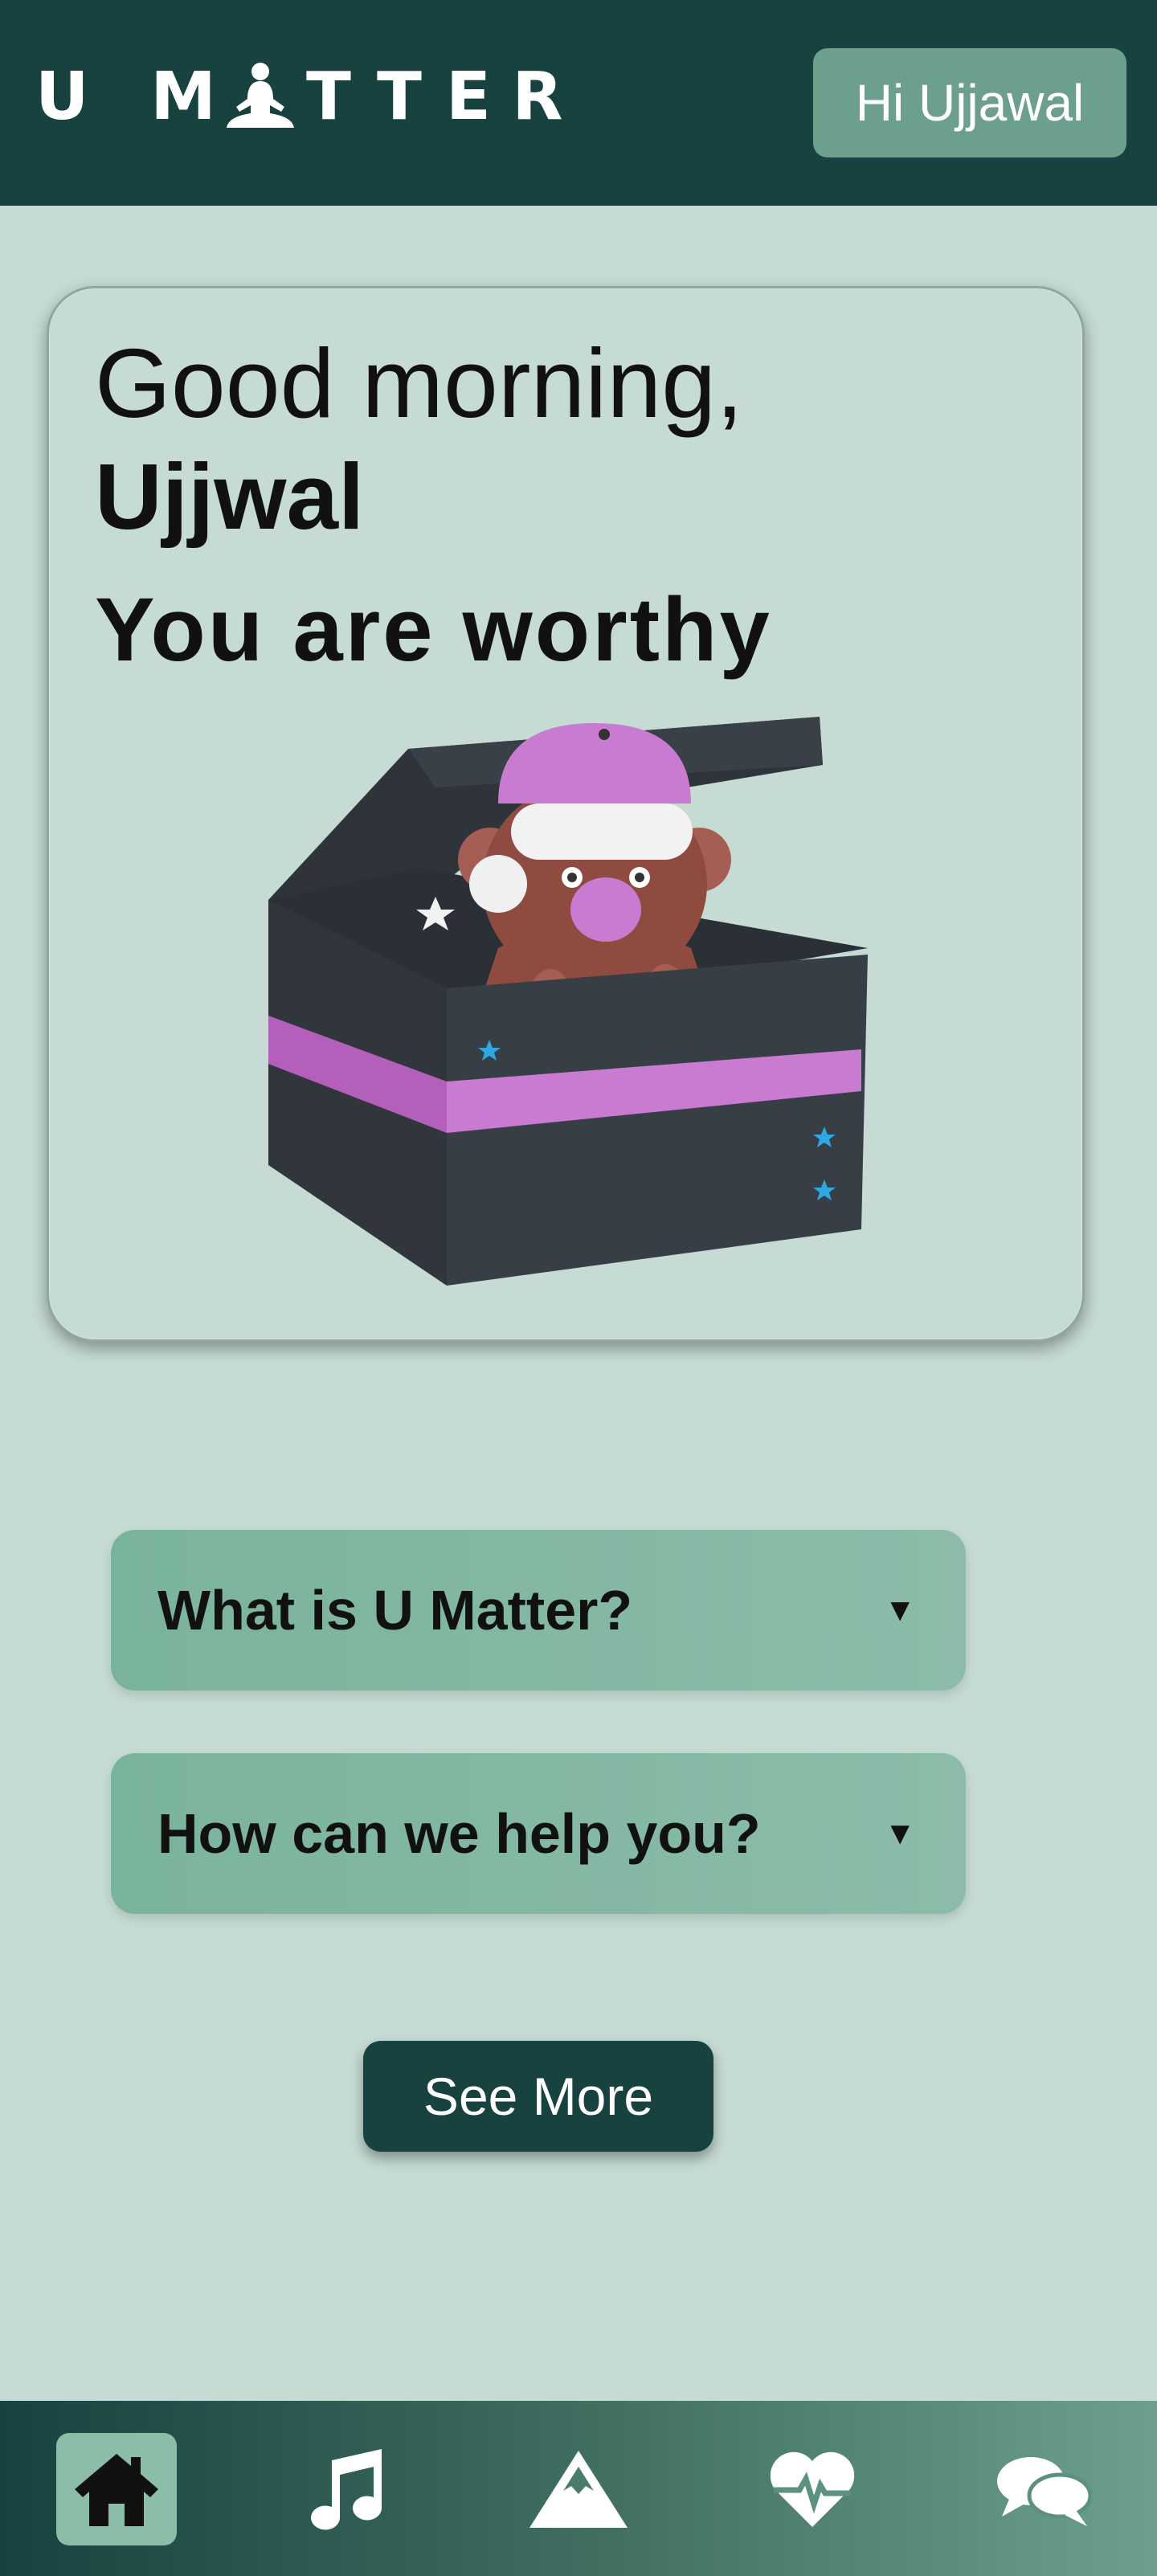 The width and height of the screenshot is (1157, 2576). I want to click on home-icon, so click(116, 2490).